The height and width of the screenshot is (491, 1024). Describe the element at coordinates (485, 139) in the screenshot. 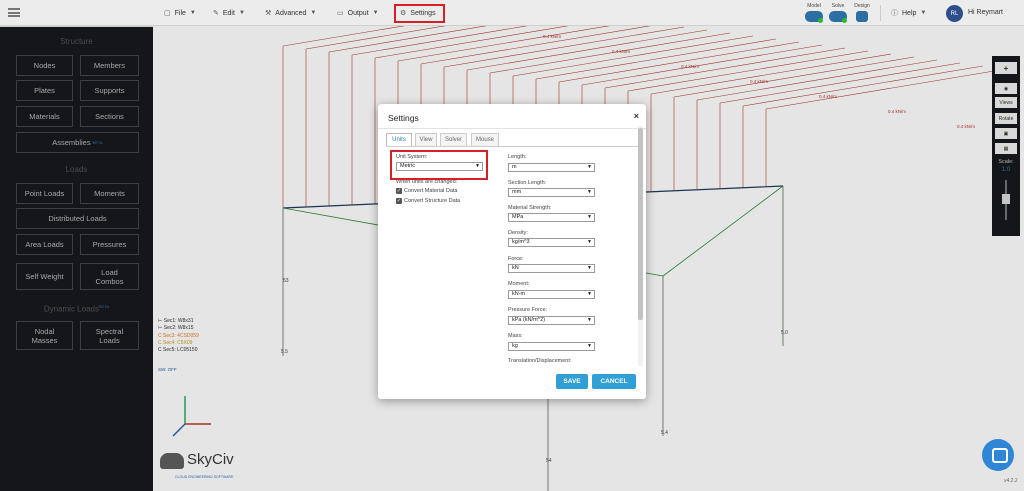

I see `tab-mouse: Mouse` at that location.